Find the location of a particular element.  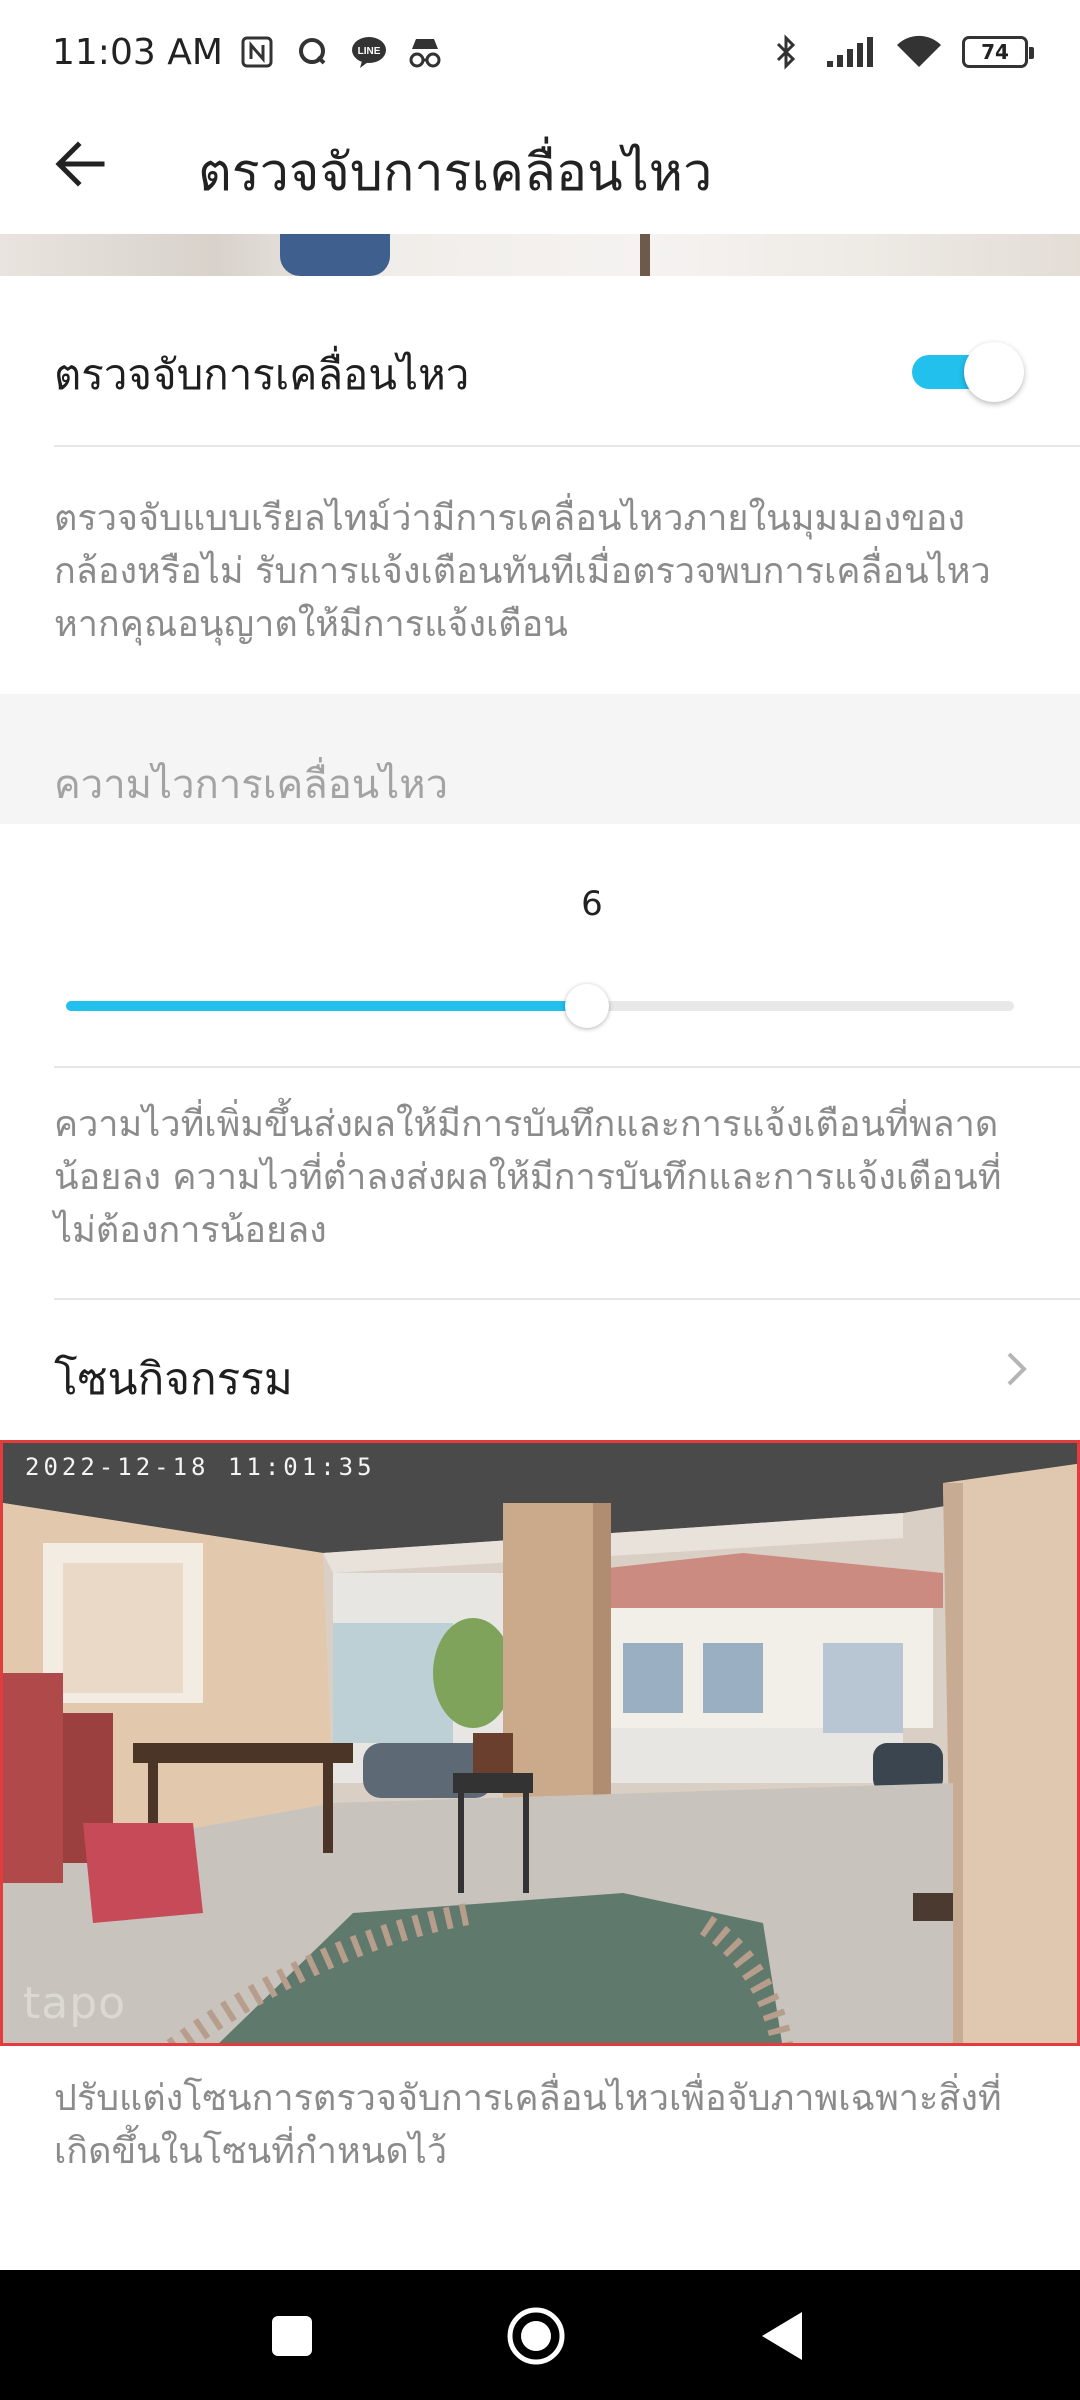

tapo-watermark: tapo is located at coordinates (75, 2003).